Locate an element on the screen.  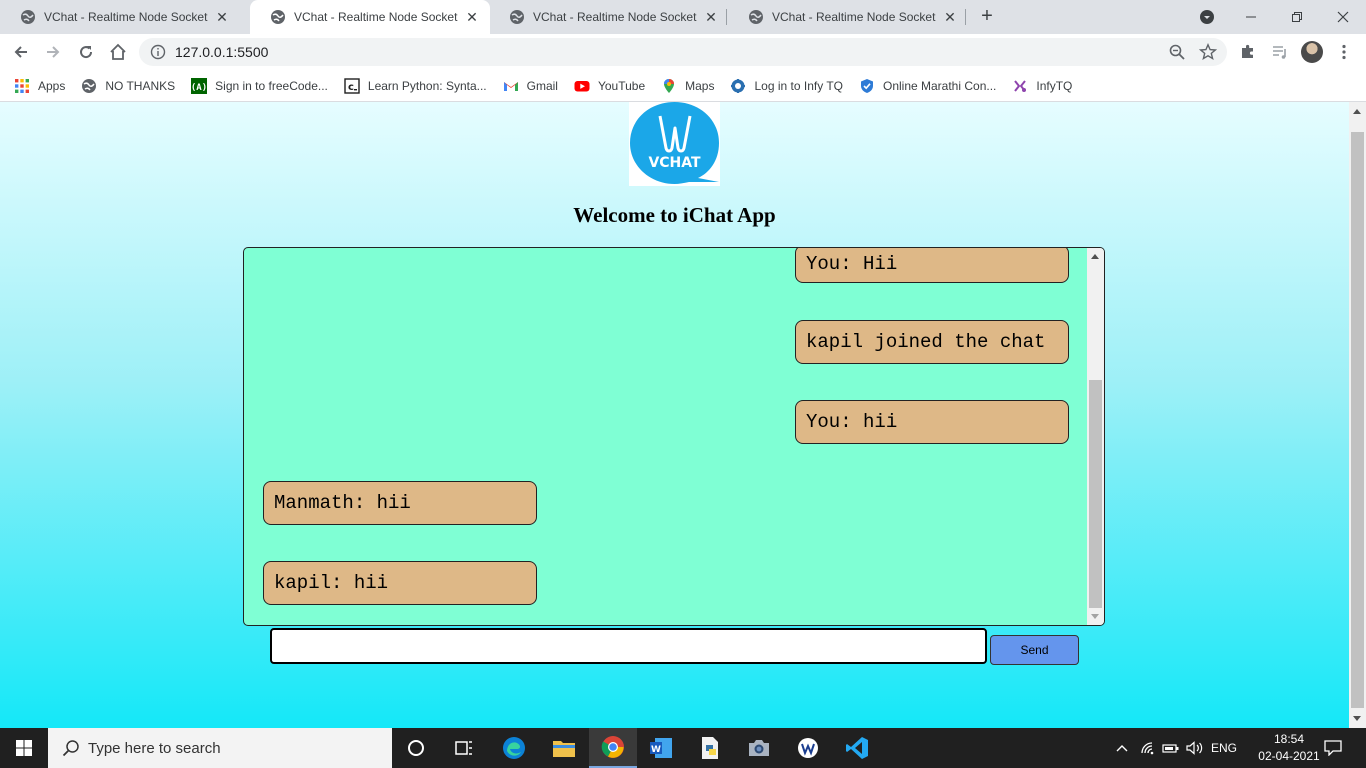
arrow-right-icon is located at coordinates (53, 52).